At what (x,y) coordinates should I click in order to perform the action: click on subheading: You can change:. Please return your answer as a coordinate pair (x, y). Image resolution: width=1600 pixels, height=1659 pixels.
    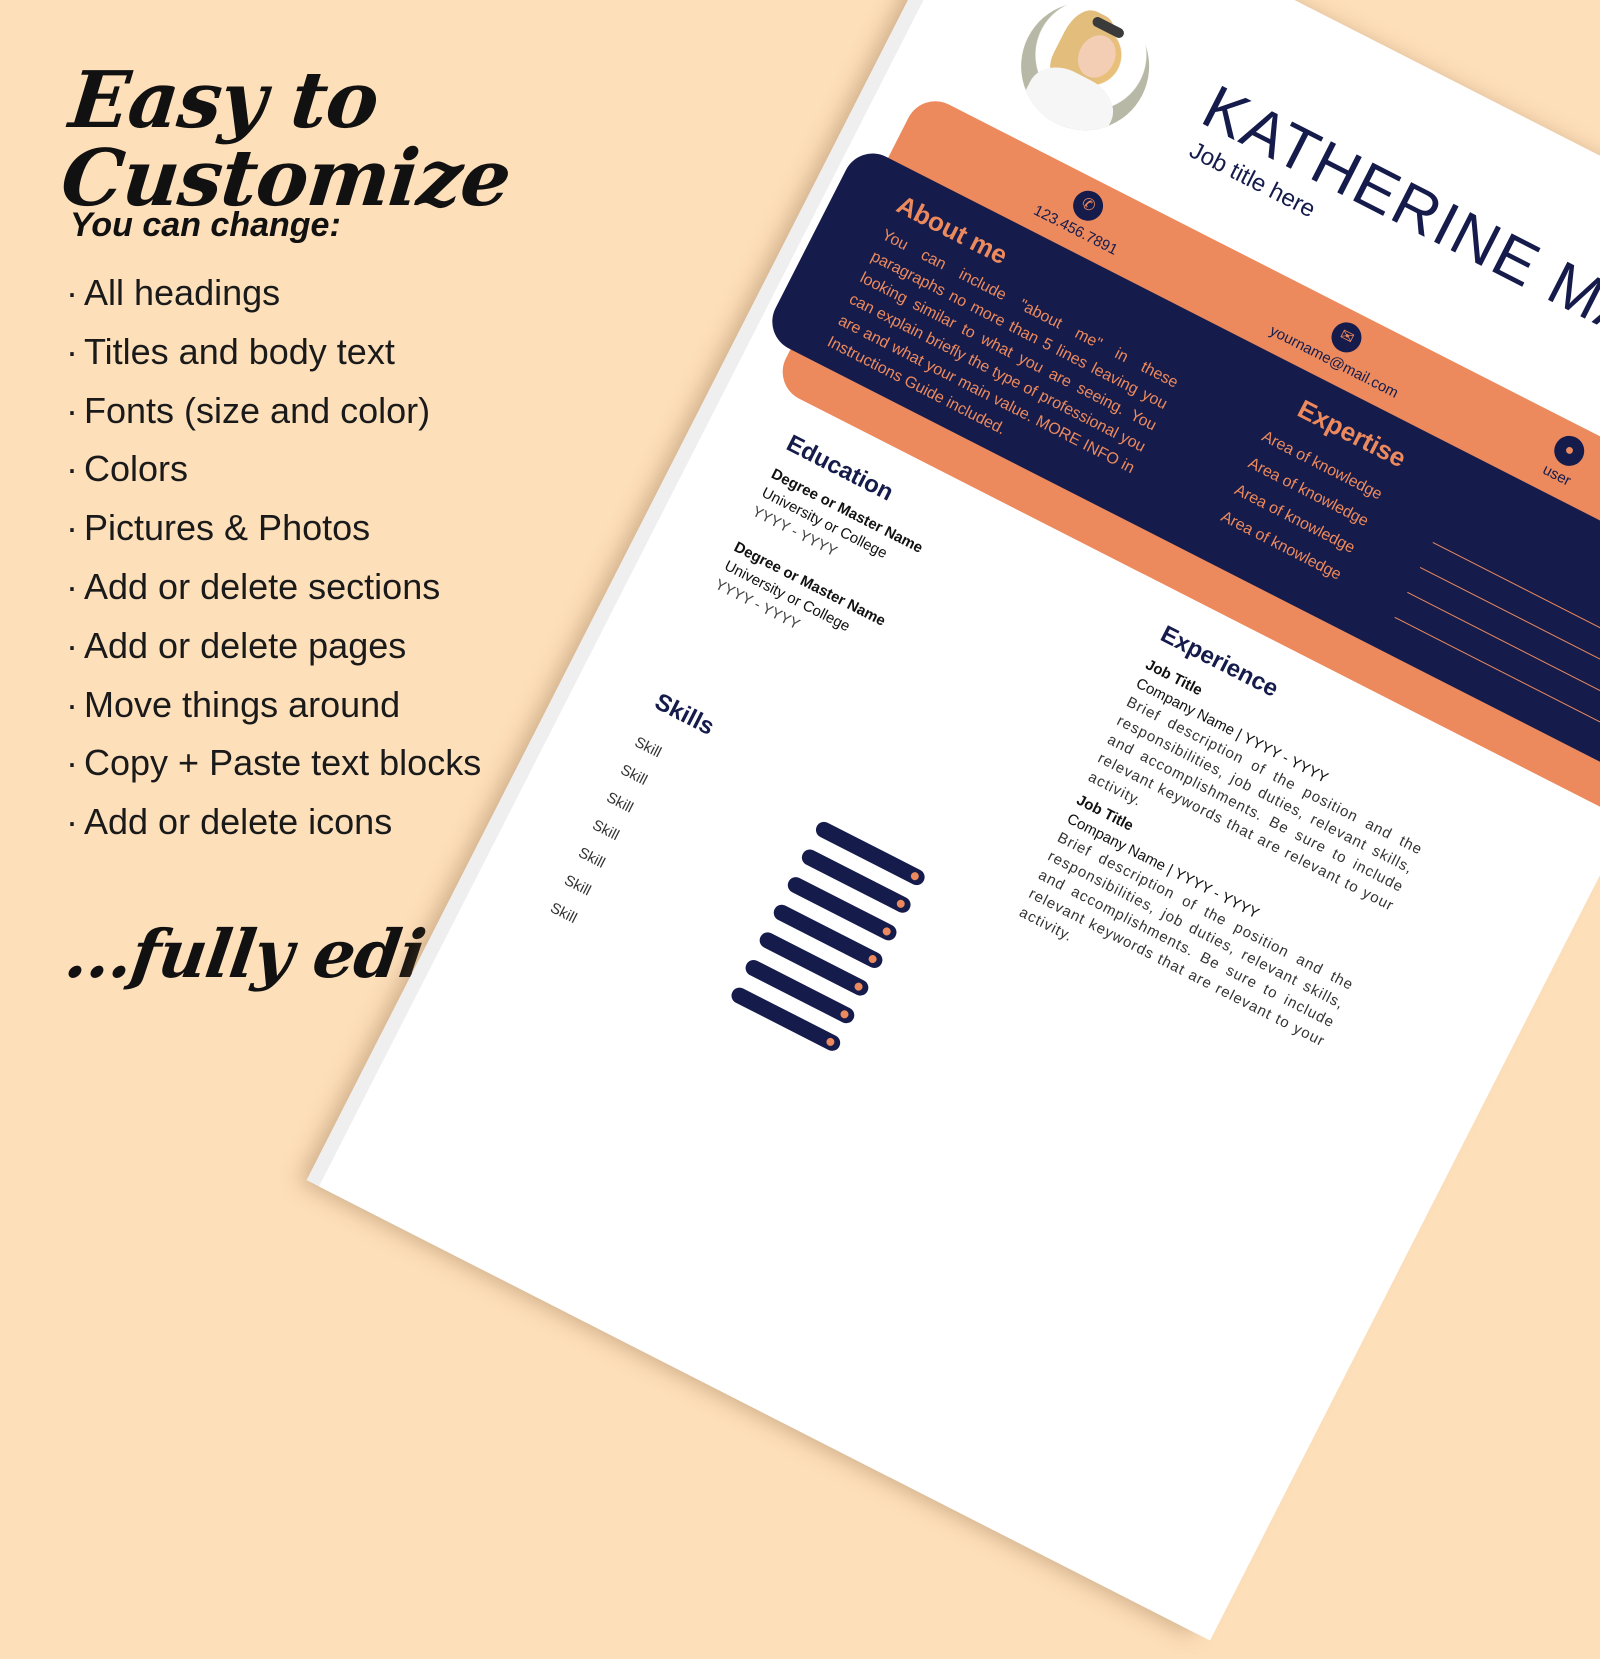
    Looking at the image, I should click on (205, 225).